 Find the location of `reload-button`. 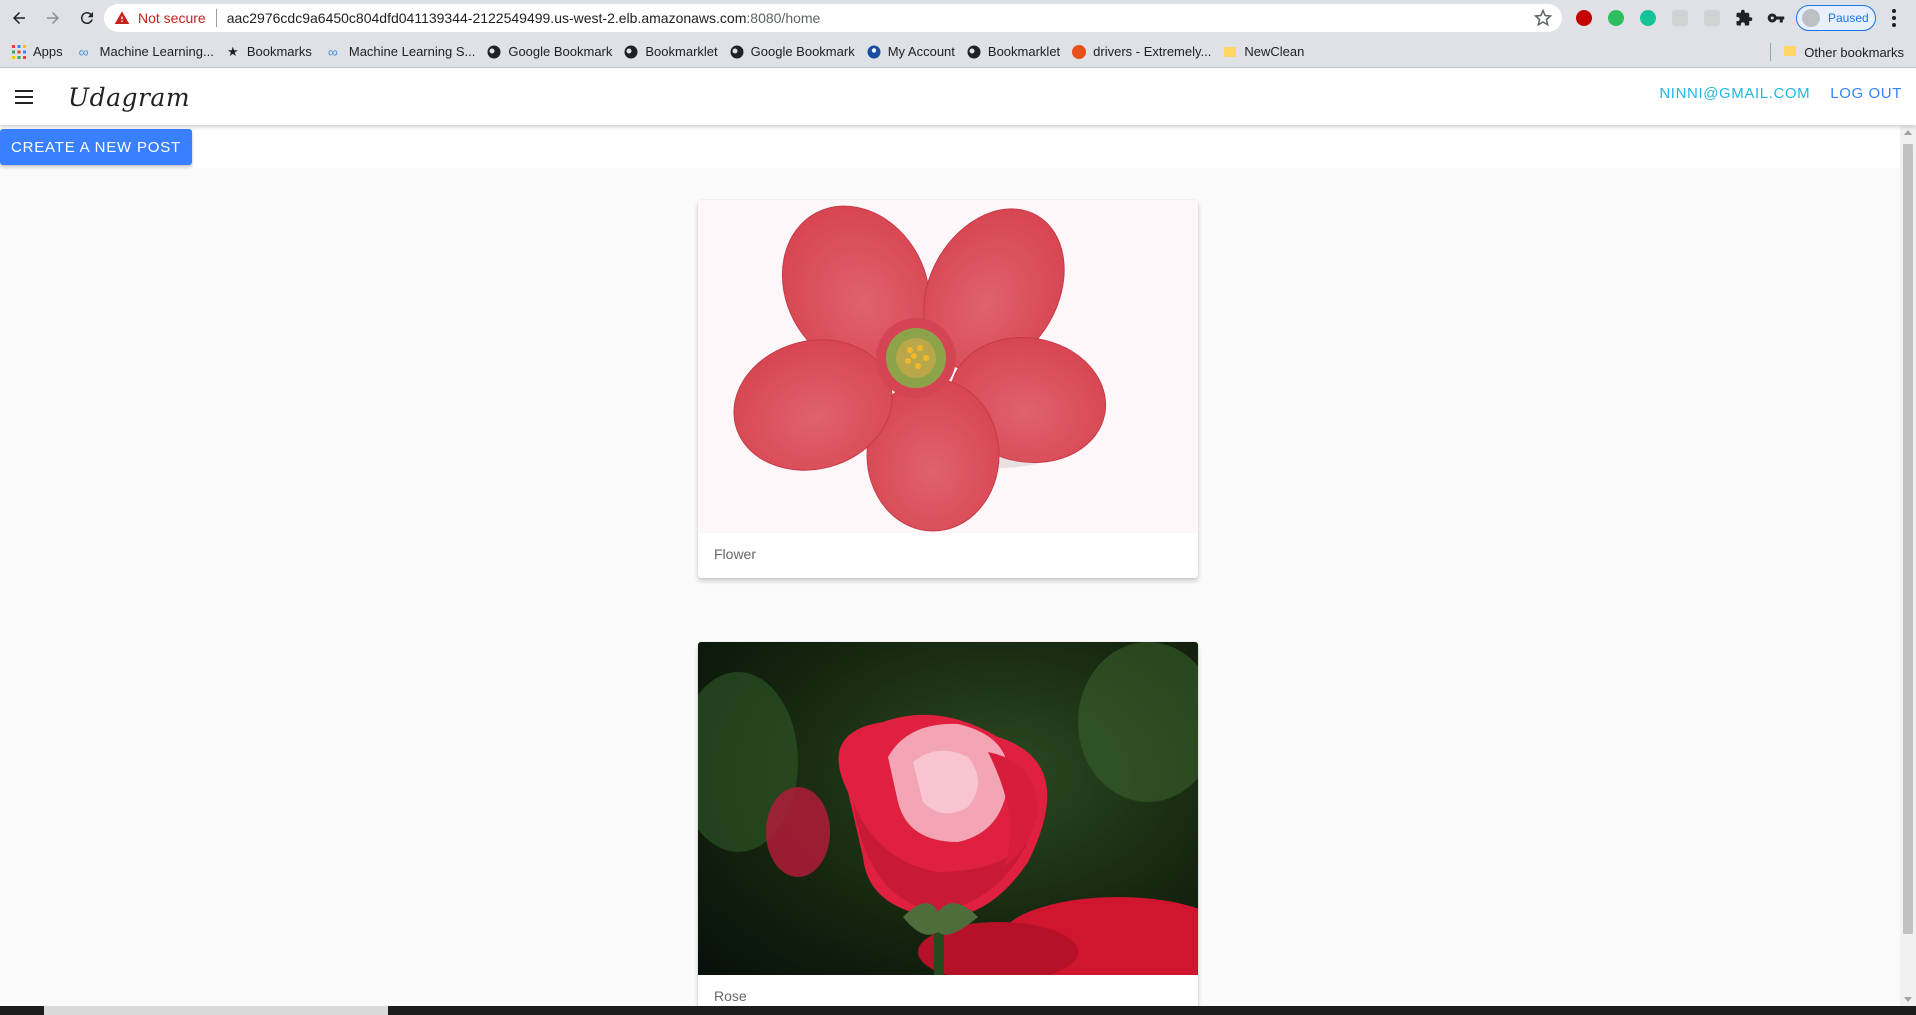

reload-button is located at coordinates (87, 18).